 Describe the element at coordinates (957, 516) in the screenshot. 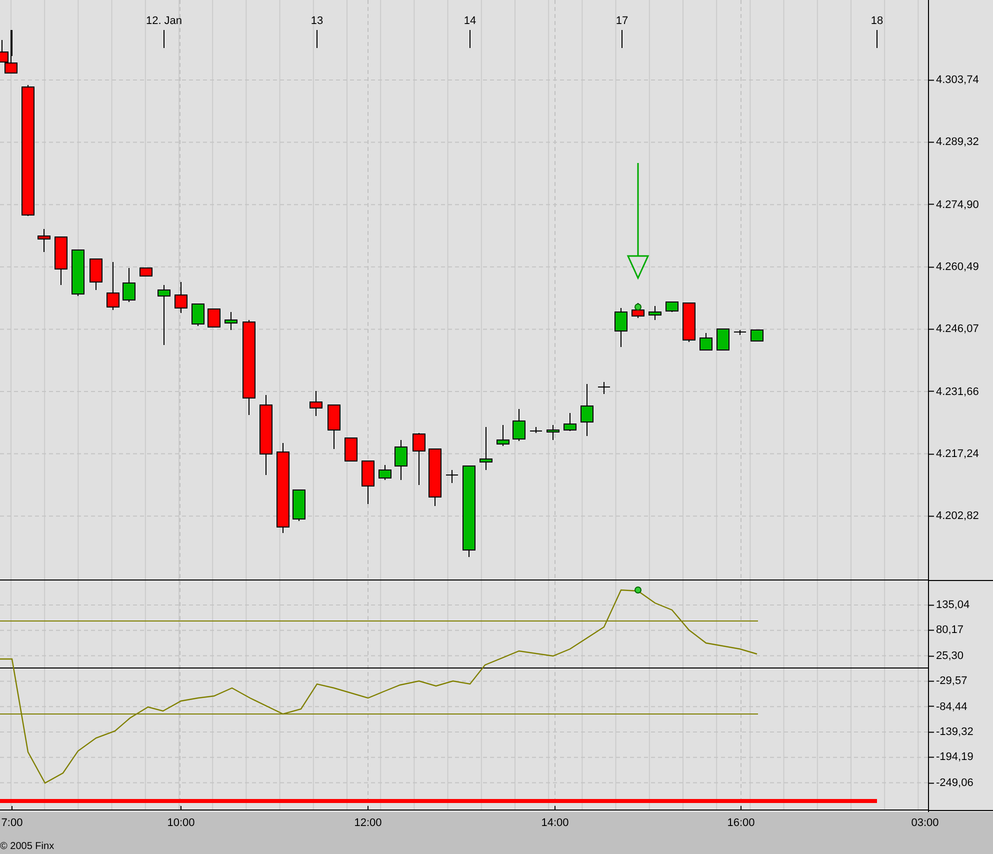

I see `price-label: 4.202,82` at that location.